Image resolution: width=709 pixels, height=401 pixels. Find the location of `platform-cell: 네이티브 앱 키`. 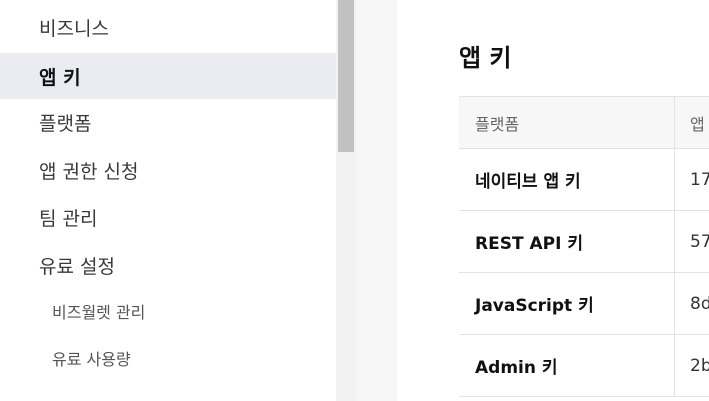

platform-cell: 네이티브 앱 키 is located at coordinates (567, 179).